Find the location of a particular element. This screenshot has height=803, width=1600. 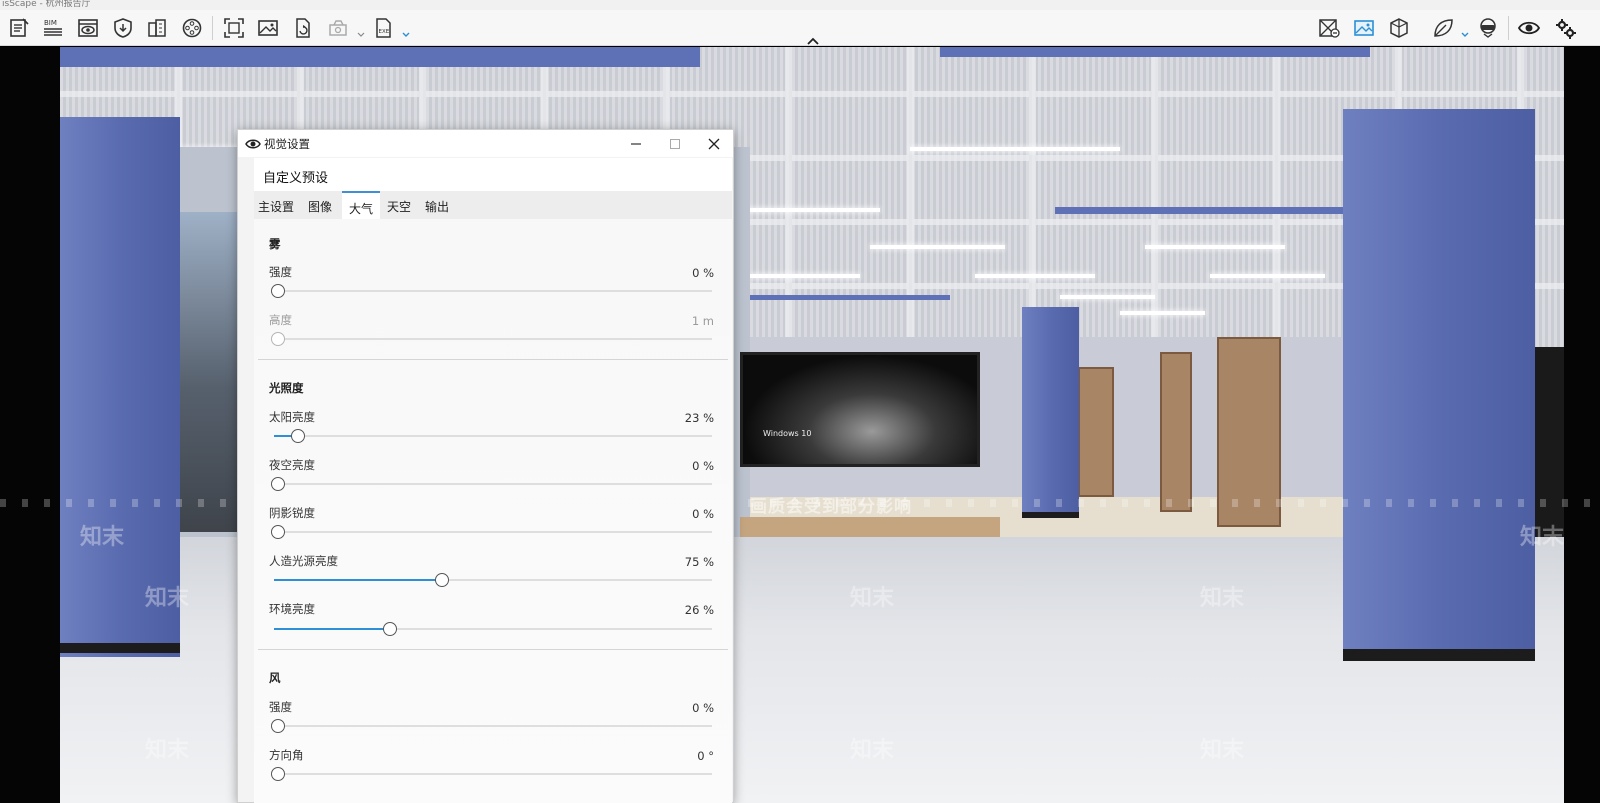

close-button is located at coordinates (714, 144).